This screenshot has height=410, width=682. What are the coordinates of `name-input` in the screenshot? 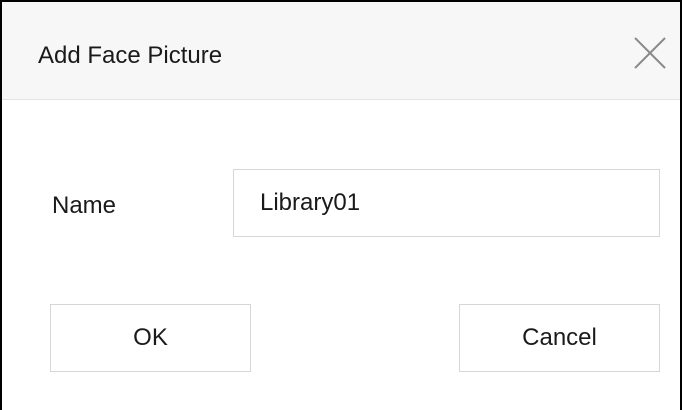 It's located at (446, 203).